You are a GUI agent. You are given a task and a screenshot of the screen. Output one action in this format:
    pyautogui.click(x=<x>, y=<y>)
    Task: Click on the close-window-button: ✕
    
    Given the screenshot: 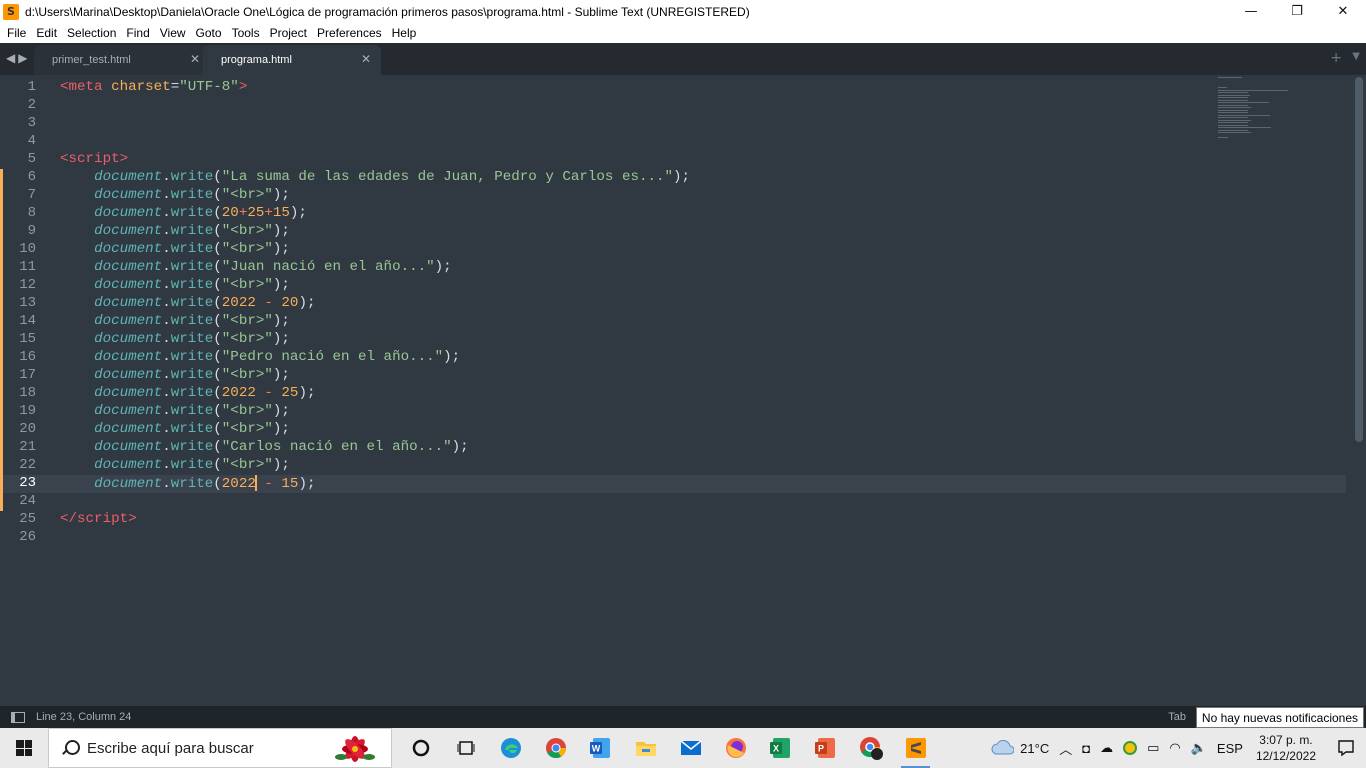 What is the action you would take?
    pyautogui.click(x=1343, y=11)
    